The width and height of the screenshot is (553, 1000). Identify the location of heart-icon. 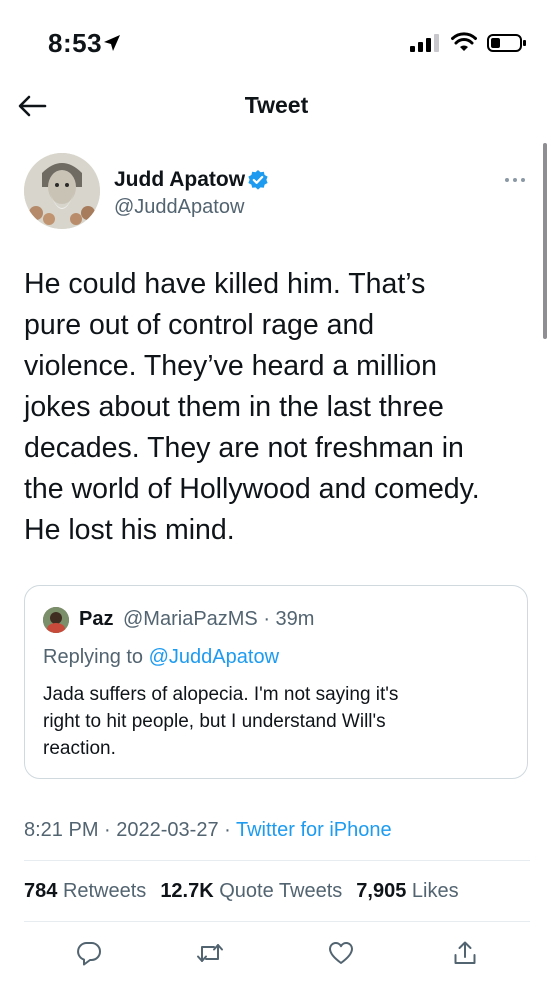
(341, 953).